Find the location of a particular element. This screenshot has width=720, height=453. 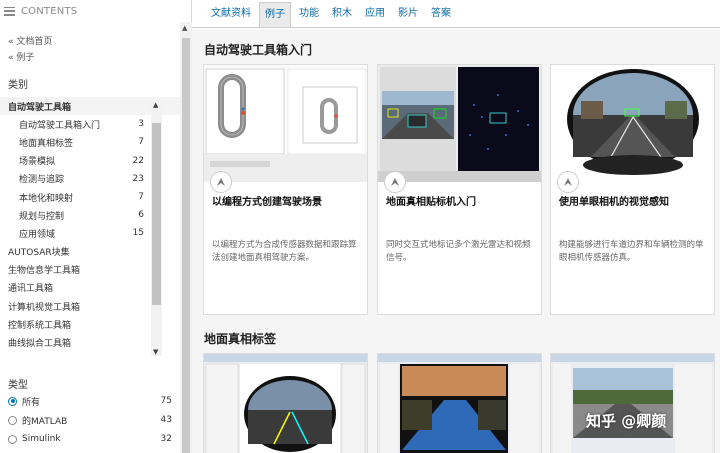

type-filter-all: 所有 75 is located at coordinates (90, 401).